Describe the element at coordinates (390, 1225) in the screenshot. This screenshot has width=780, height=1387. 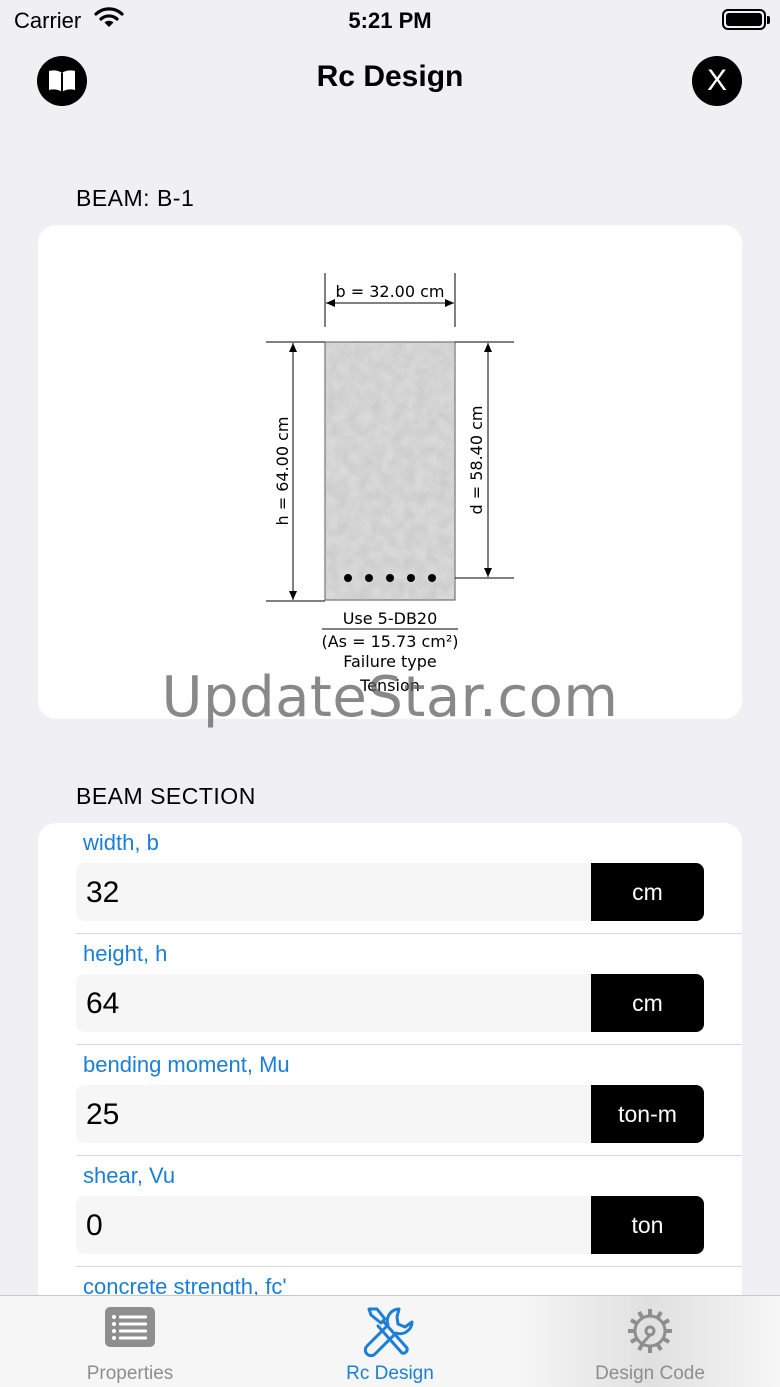
I see `shear-input: 0 ton` at that location.